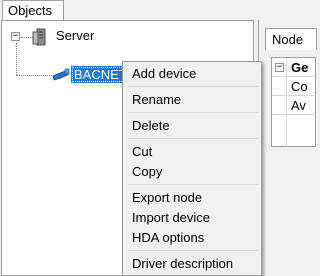 Image resolution: width=320 pixels, height=276 pixels. Describe the element at coordinates (279, 67) in the screenshot. I see `collapse-group-toggle: −` at that location.